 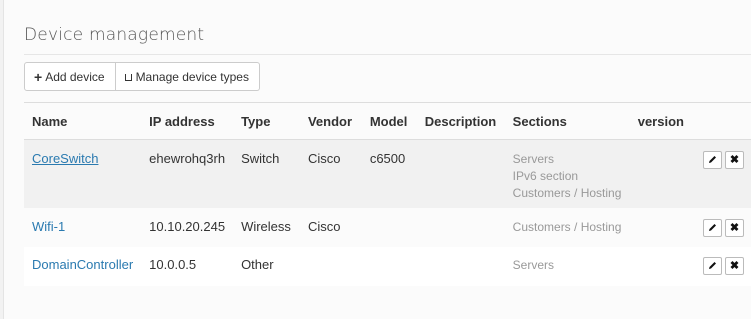 I want to click on device-model: c6500, so click(x=389, y=173).